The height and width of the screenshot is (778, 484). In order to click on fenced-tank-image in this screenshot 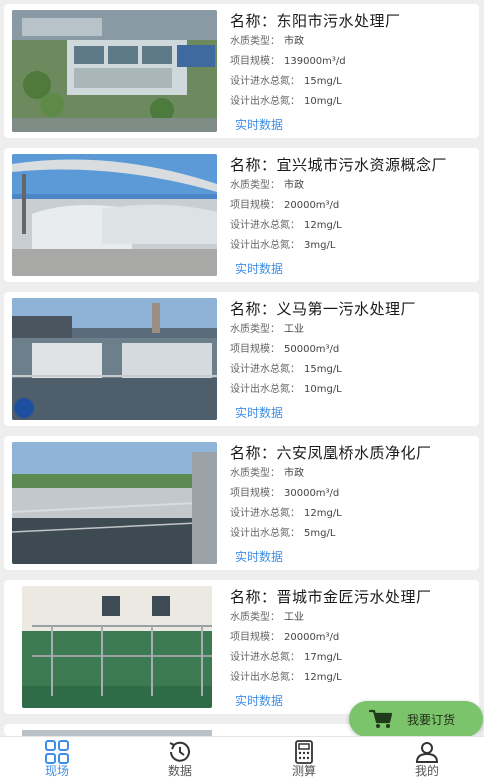, I will do `click(117, 647)`.